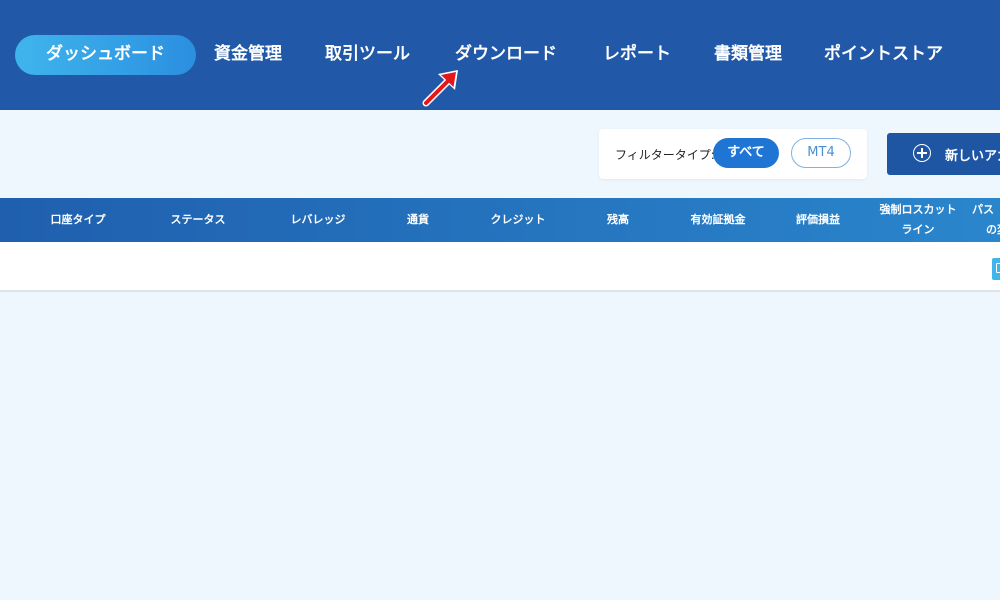  What do you see at coordinates (665, 155) in the screenshot?
I see `filter-type-label: フィルタータイプ:` at bounding box center [665, 155].